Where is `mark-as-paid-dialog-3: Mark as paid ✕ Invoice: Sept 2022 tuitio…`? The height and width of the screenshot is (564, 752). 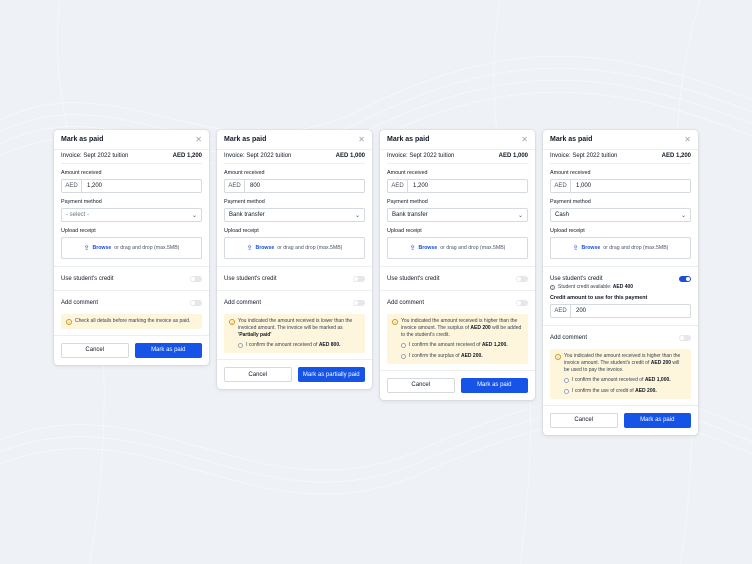
mark-as-paid-dialog-3: Mark as paid ✕ Invoice: Sept 2022 tuitio… is located at coordinates (457, 265).